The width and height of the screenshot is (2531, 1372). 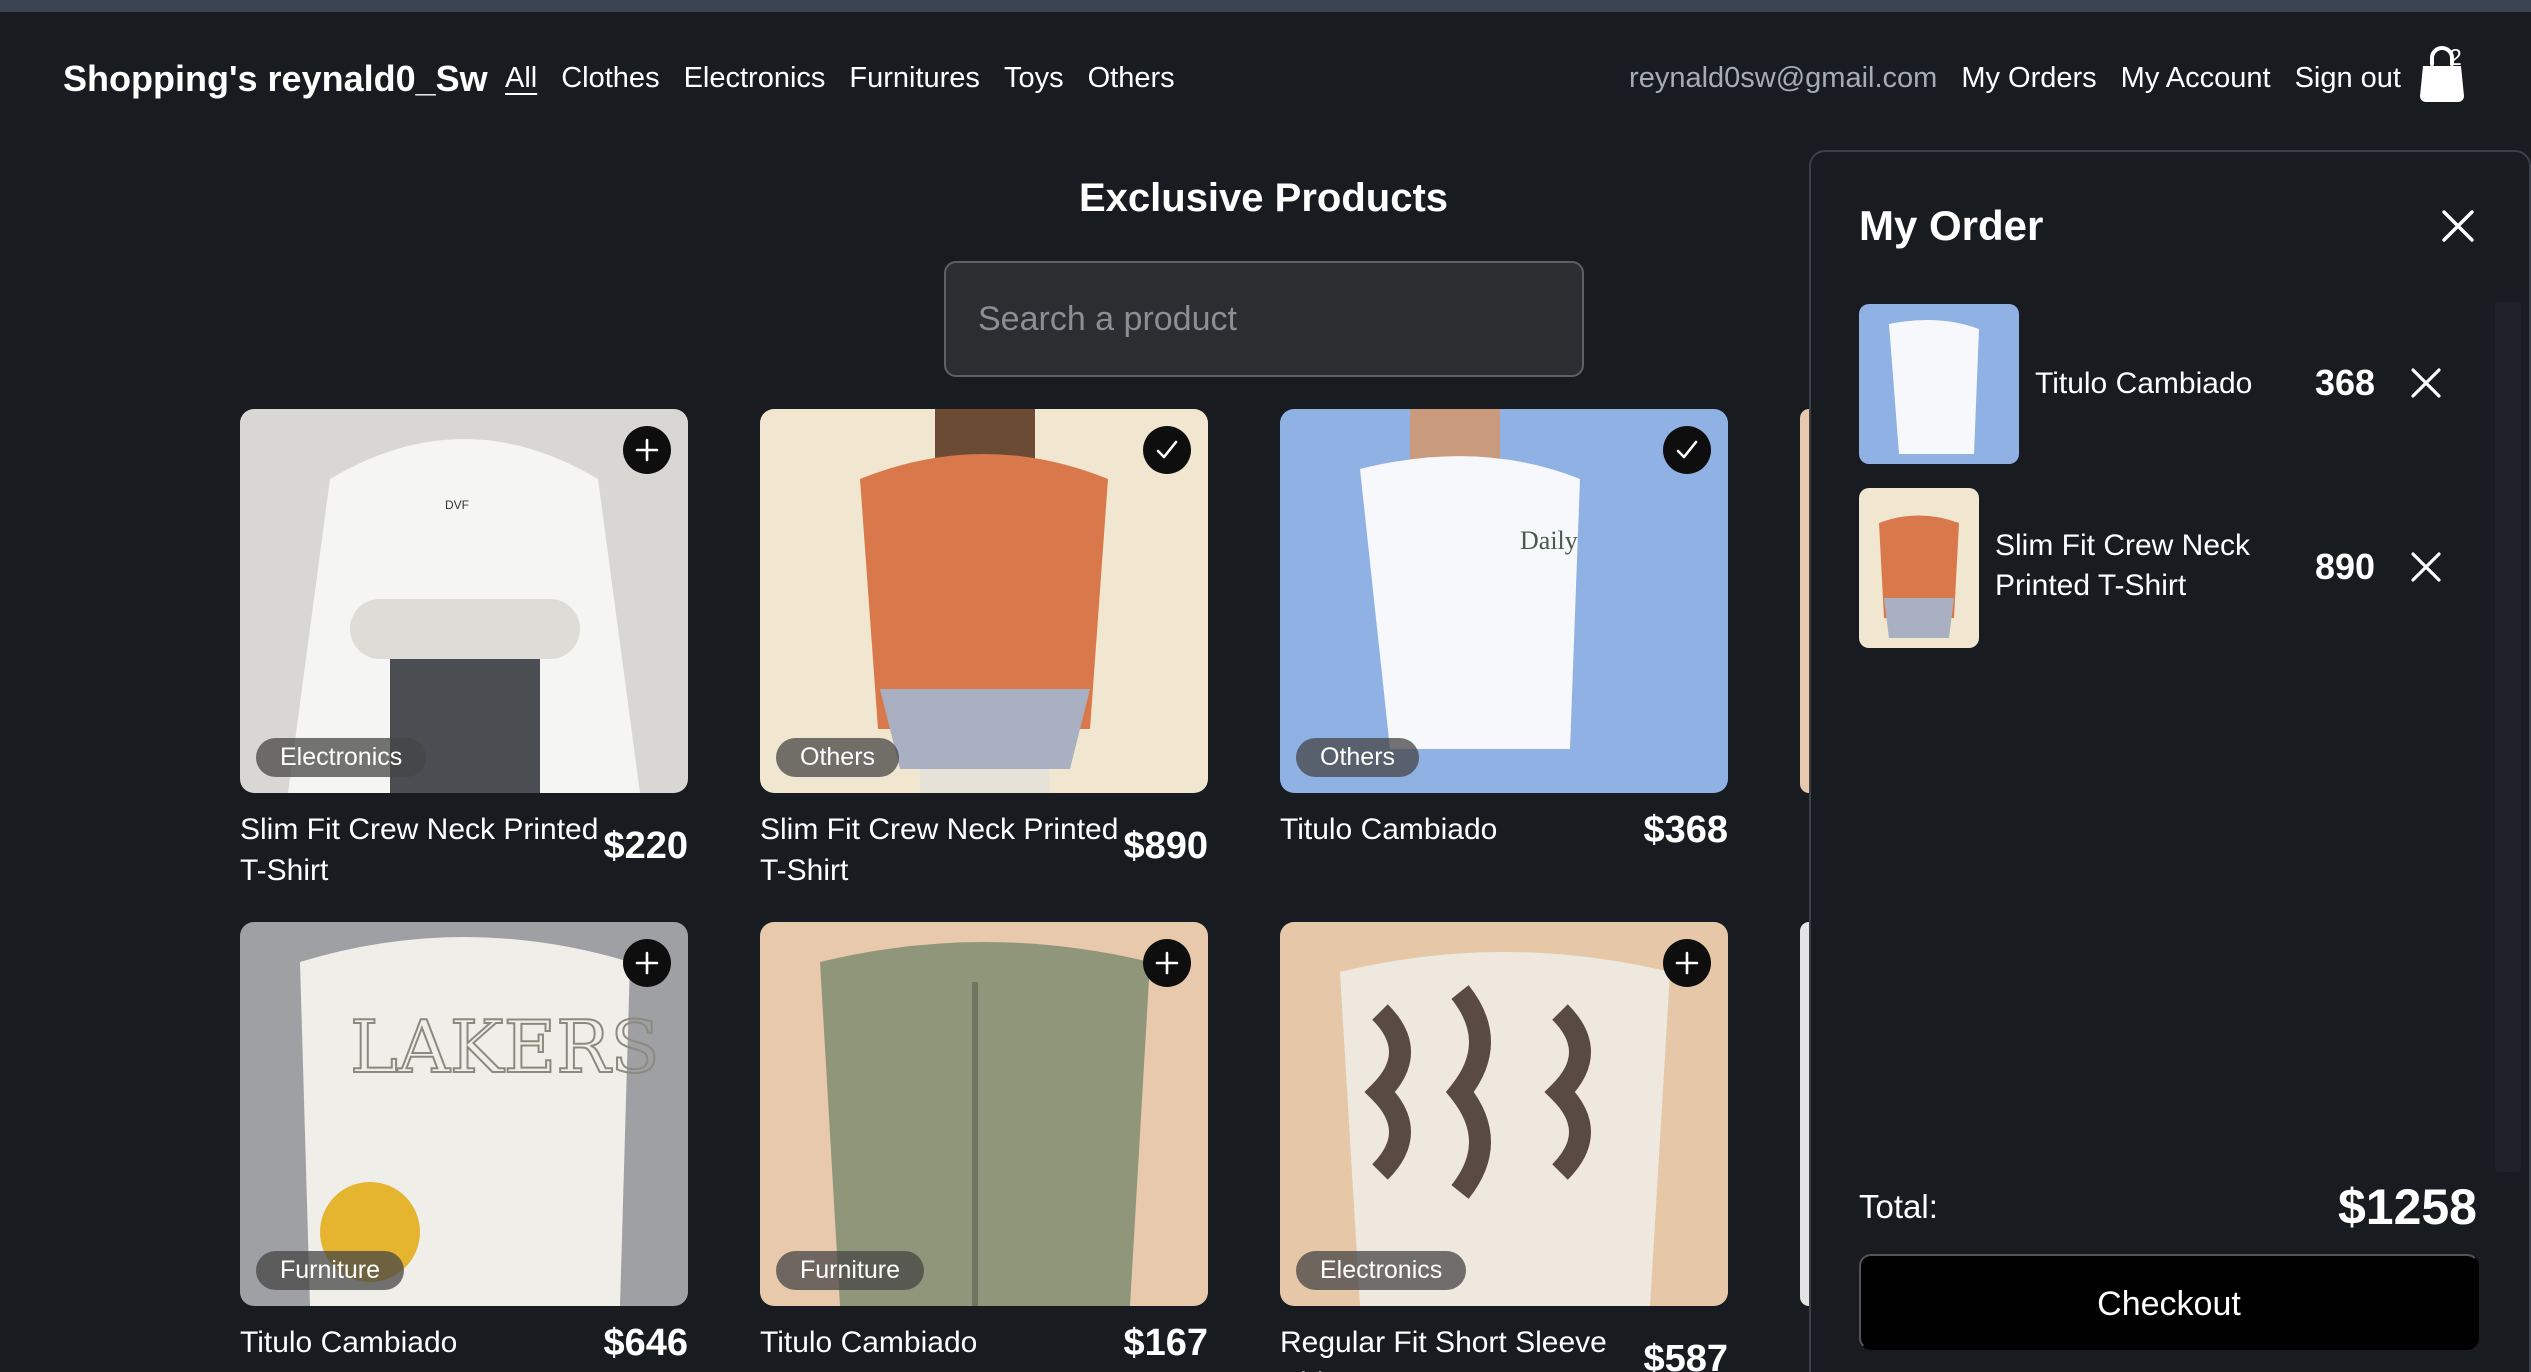 I want to click on product-info: Slim Fit Crew Neck Printed T-Shirt $220, so click(x=464, y=849).